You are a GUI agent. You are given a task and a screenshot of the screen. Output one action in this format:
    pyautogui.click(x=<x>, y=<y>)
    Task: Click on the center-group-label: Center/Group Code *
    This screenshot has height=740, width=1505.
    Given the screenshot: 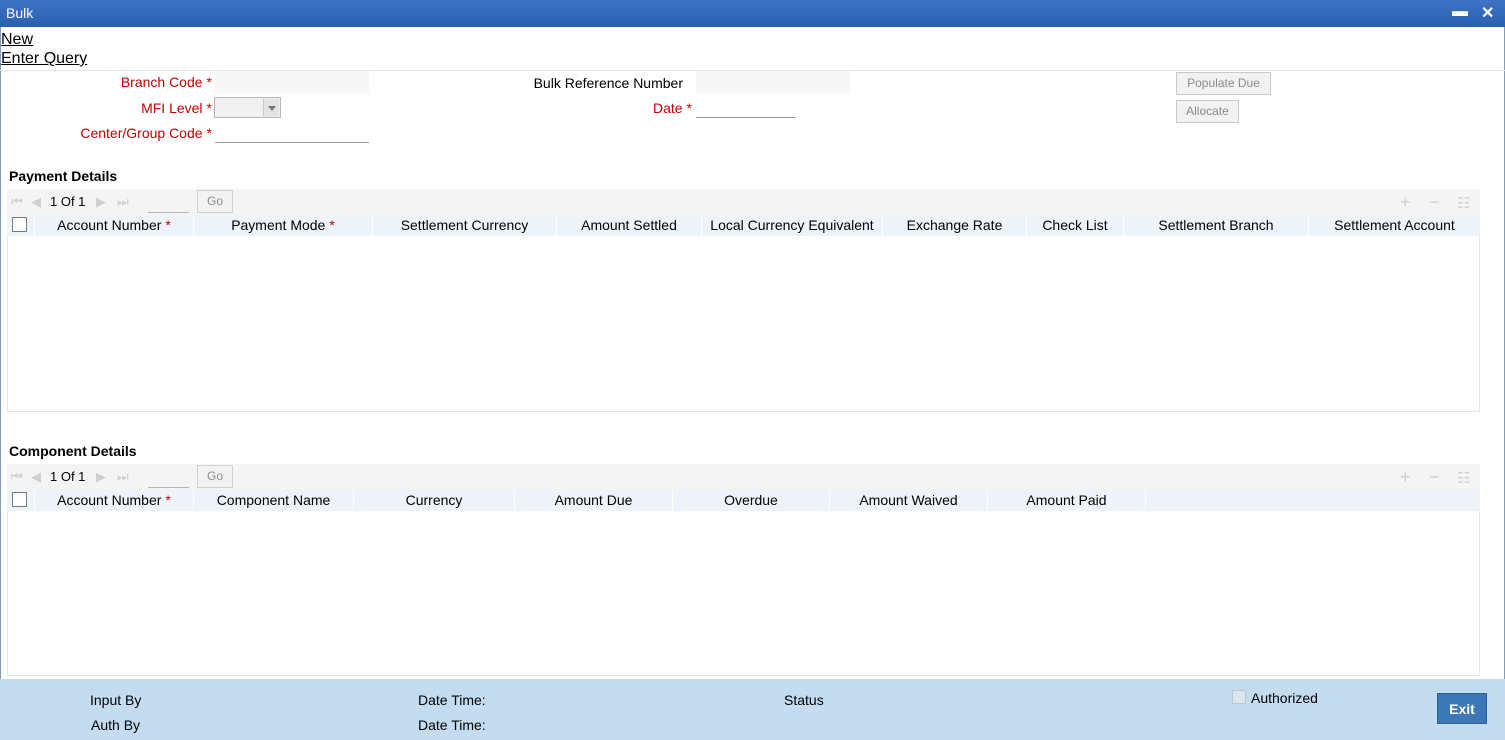 What is the action you would take?
    pyautogui.click(x=146, y=133)
    